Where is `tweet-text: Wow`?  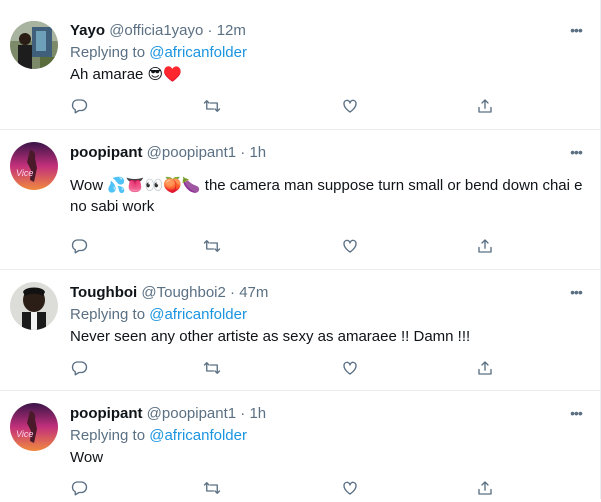 tweet-text: Wow is located at coordinates (87, 457).